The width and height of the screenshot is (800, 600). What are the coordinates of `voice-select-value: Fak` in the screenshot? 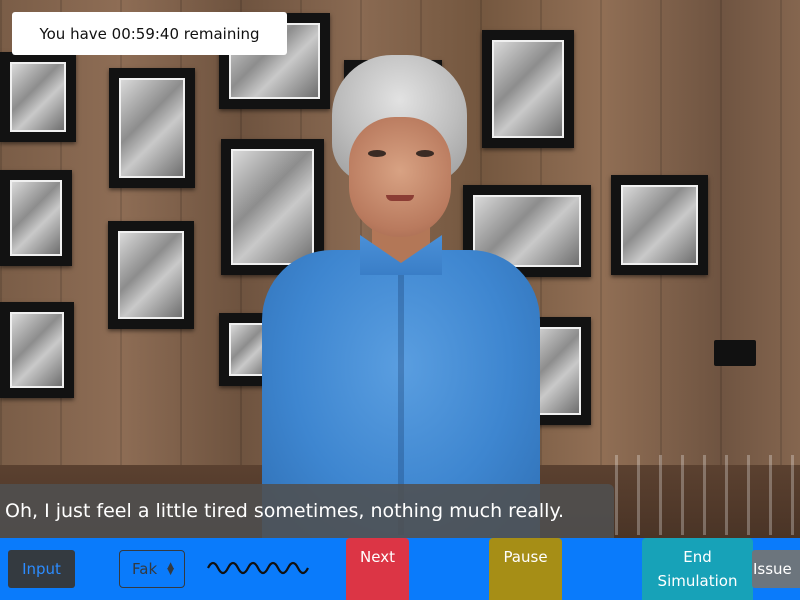 It's located at (145, 569).